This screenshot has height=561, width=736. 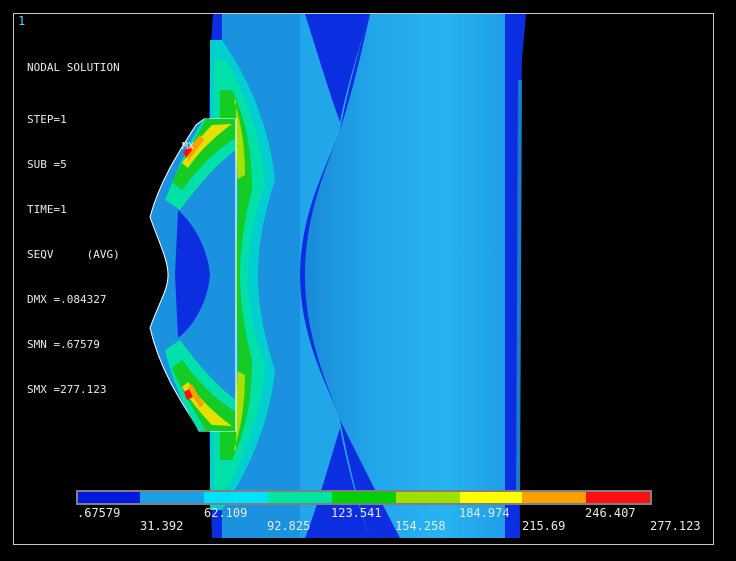 I want to click on legend-label-top: .67579, so click(x=99, y=513).